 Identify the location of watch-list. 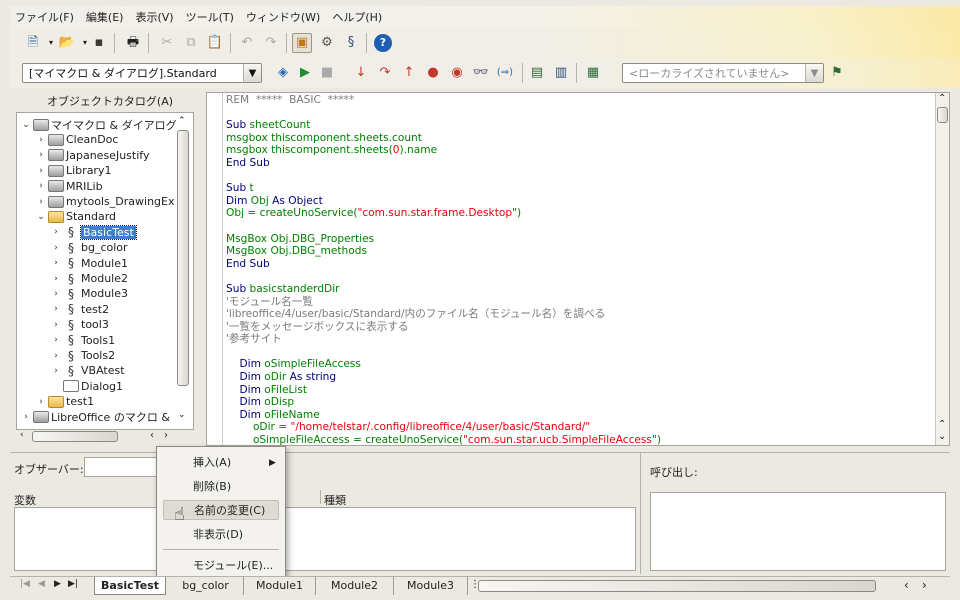
(325, 539).